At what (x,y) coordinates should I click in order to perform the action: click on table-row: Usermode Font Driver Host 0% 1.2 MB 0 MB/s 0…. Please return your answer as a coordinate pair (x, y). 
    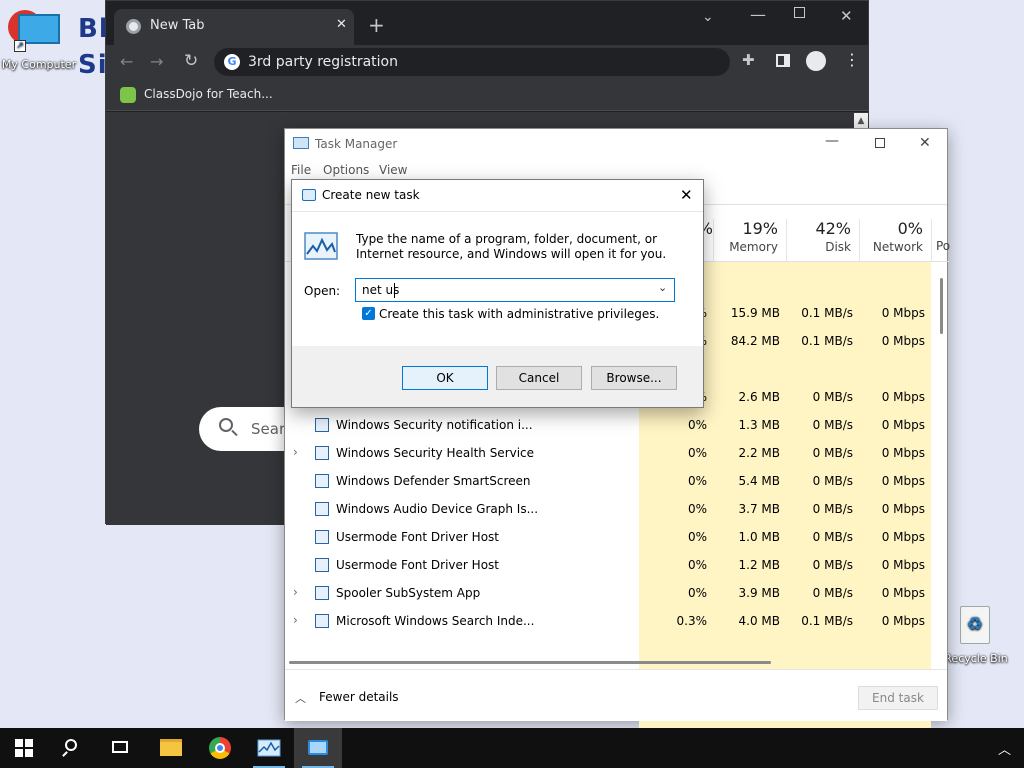
    Looking at the image, I should click on (607, 566).